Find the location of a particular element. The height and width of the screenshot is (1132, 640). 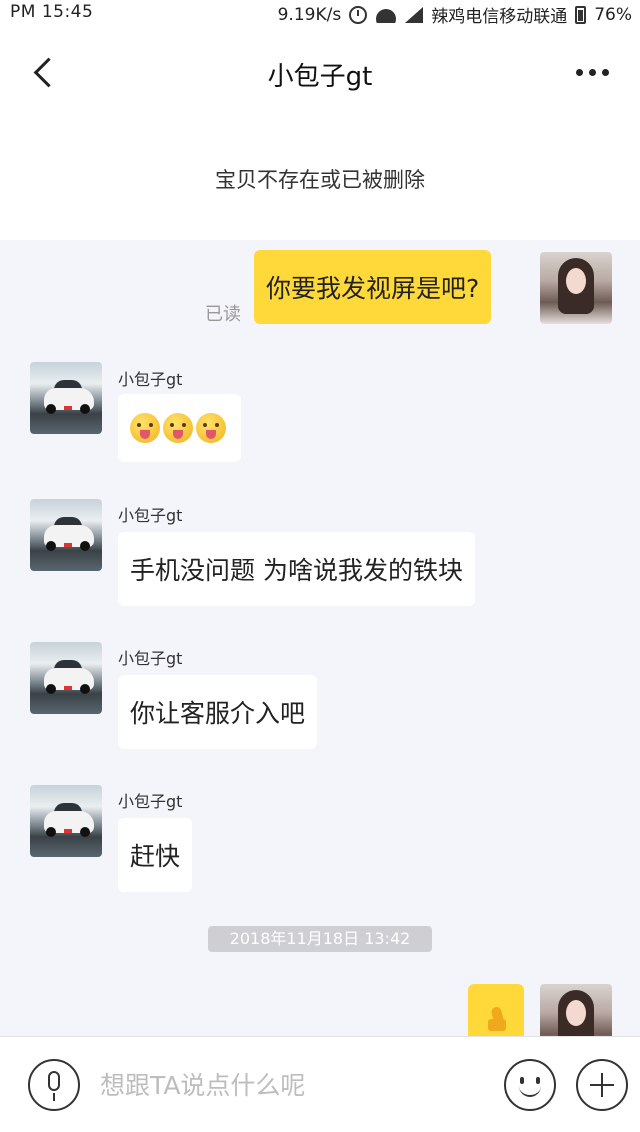

microphone-icon is located at coordinates (54, 1085).